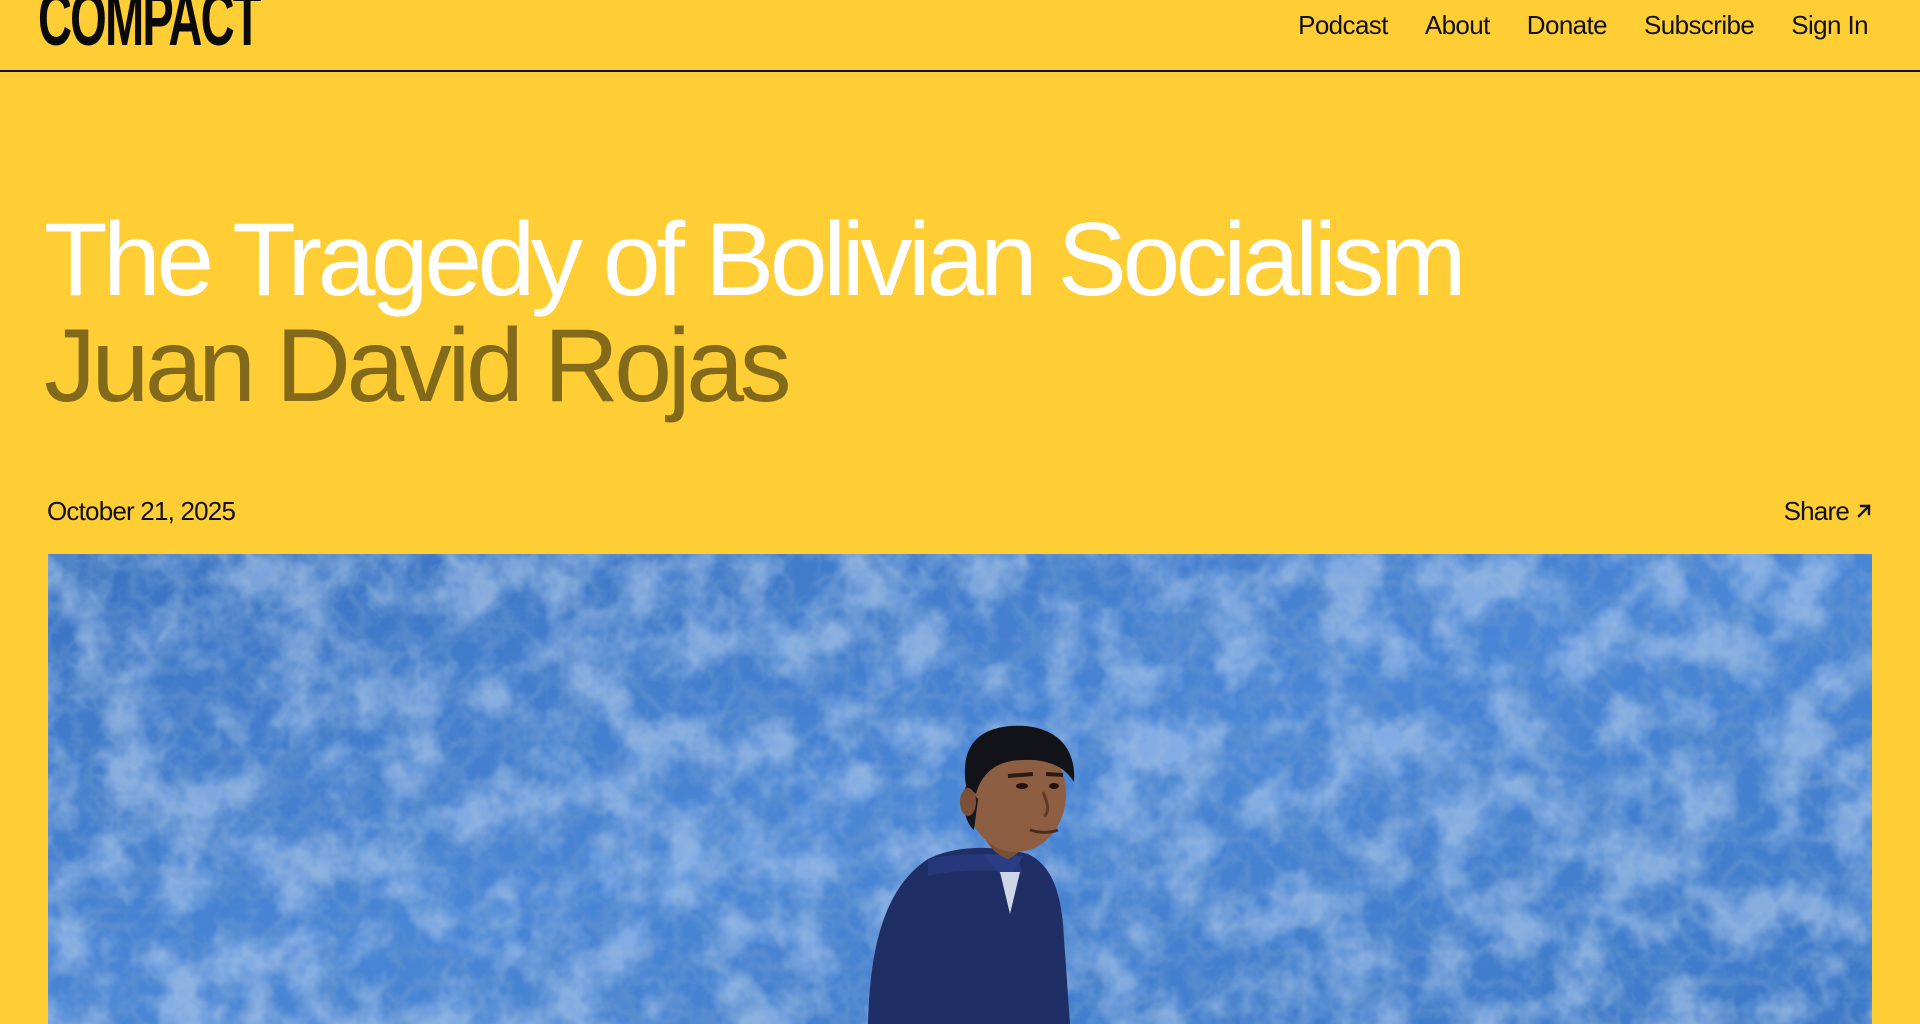 The image size is (1920, 1024). I want to click on main-nav: Podcast About Donate Subscribe Sign In, so click(1583, 25).